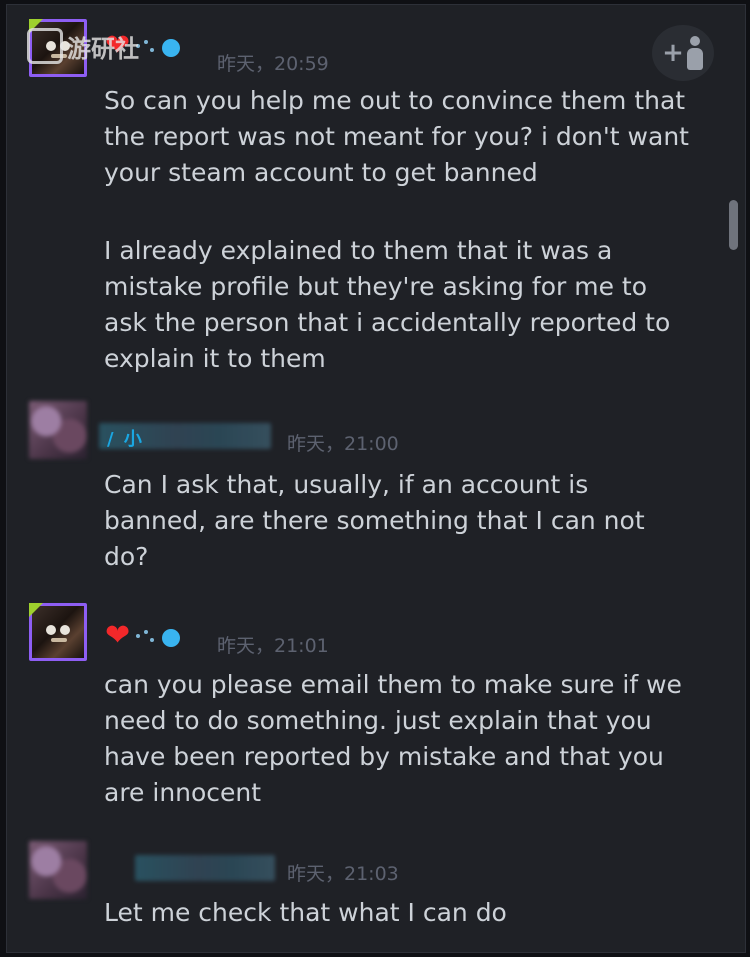 Image resolution: width=750 pixels, height=957 pixels. I want to click on avatar-face, so click(59, 633).